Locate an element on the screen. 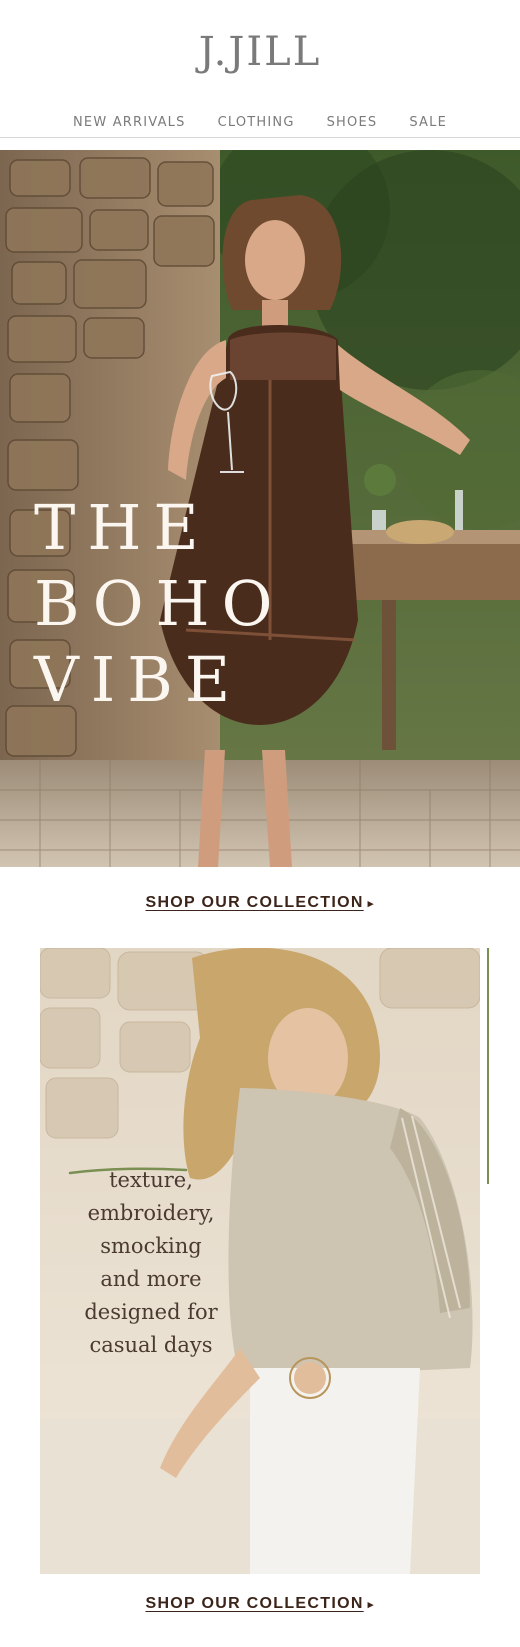  header-divider is located at coordinates (260, 137).